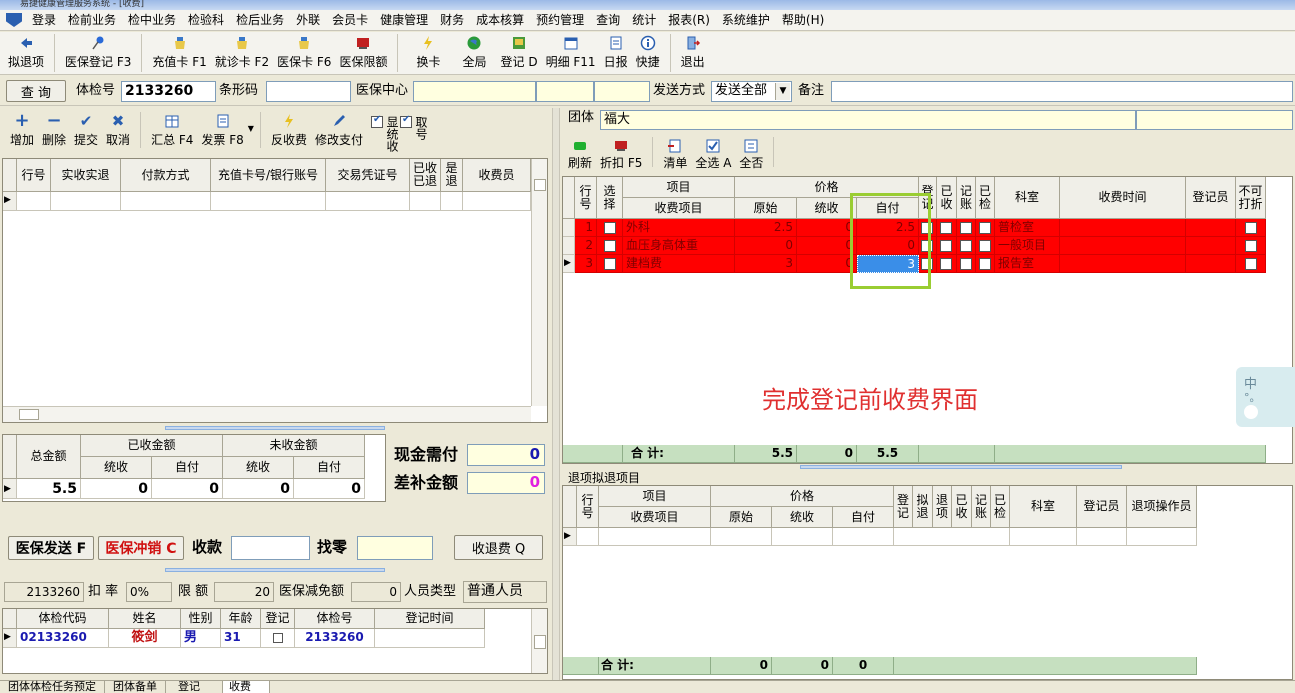 The width and height of the screenshot is (1295, 693). I want to click on shortcut-button: 快捷, so click(648, 53).